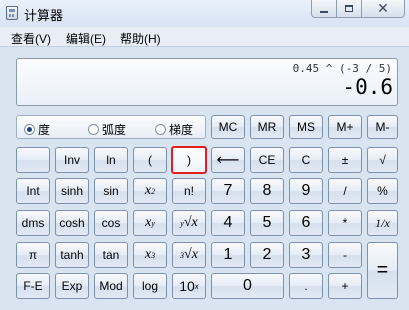 The height and width of the screenshot is (310, 409). I want to click on ten-power-x-button: 10 x, so click(189, 286).